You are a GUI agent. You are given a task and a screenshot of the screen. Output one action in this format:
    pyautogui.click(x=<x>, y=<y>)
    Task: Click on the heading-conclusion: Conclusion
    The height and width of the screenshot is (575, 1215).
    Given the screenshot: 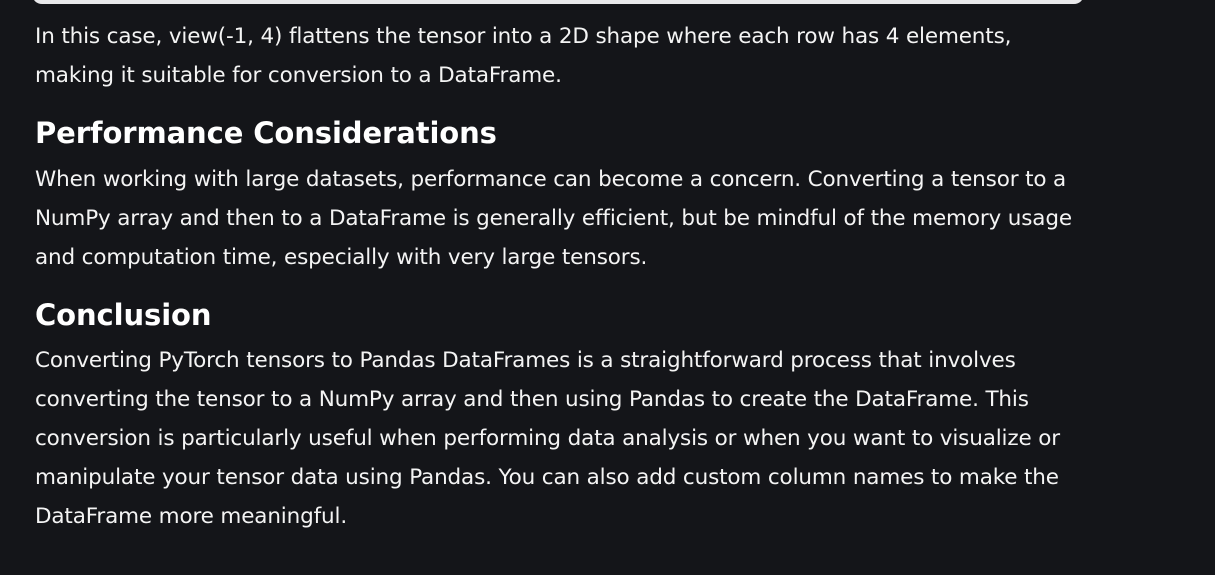 What is the action you would take?
    pyautogui.click(x=123, y=315)
    